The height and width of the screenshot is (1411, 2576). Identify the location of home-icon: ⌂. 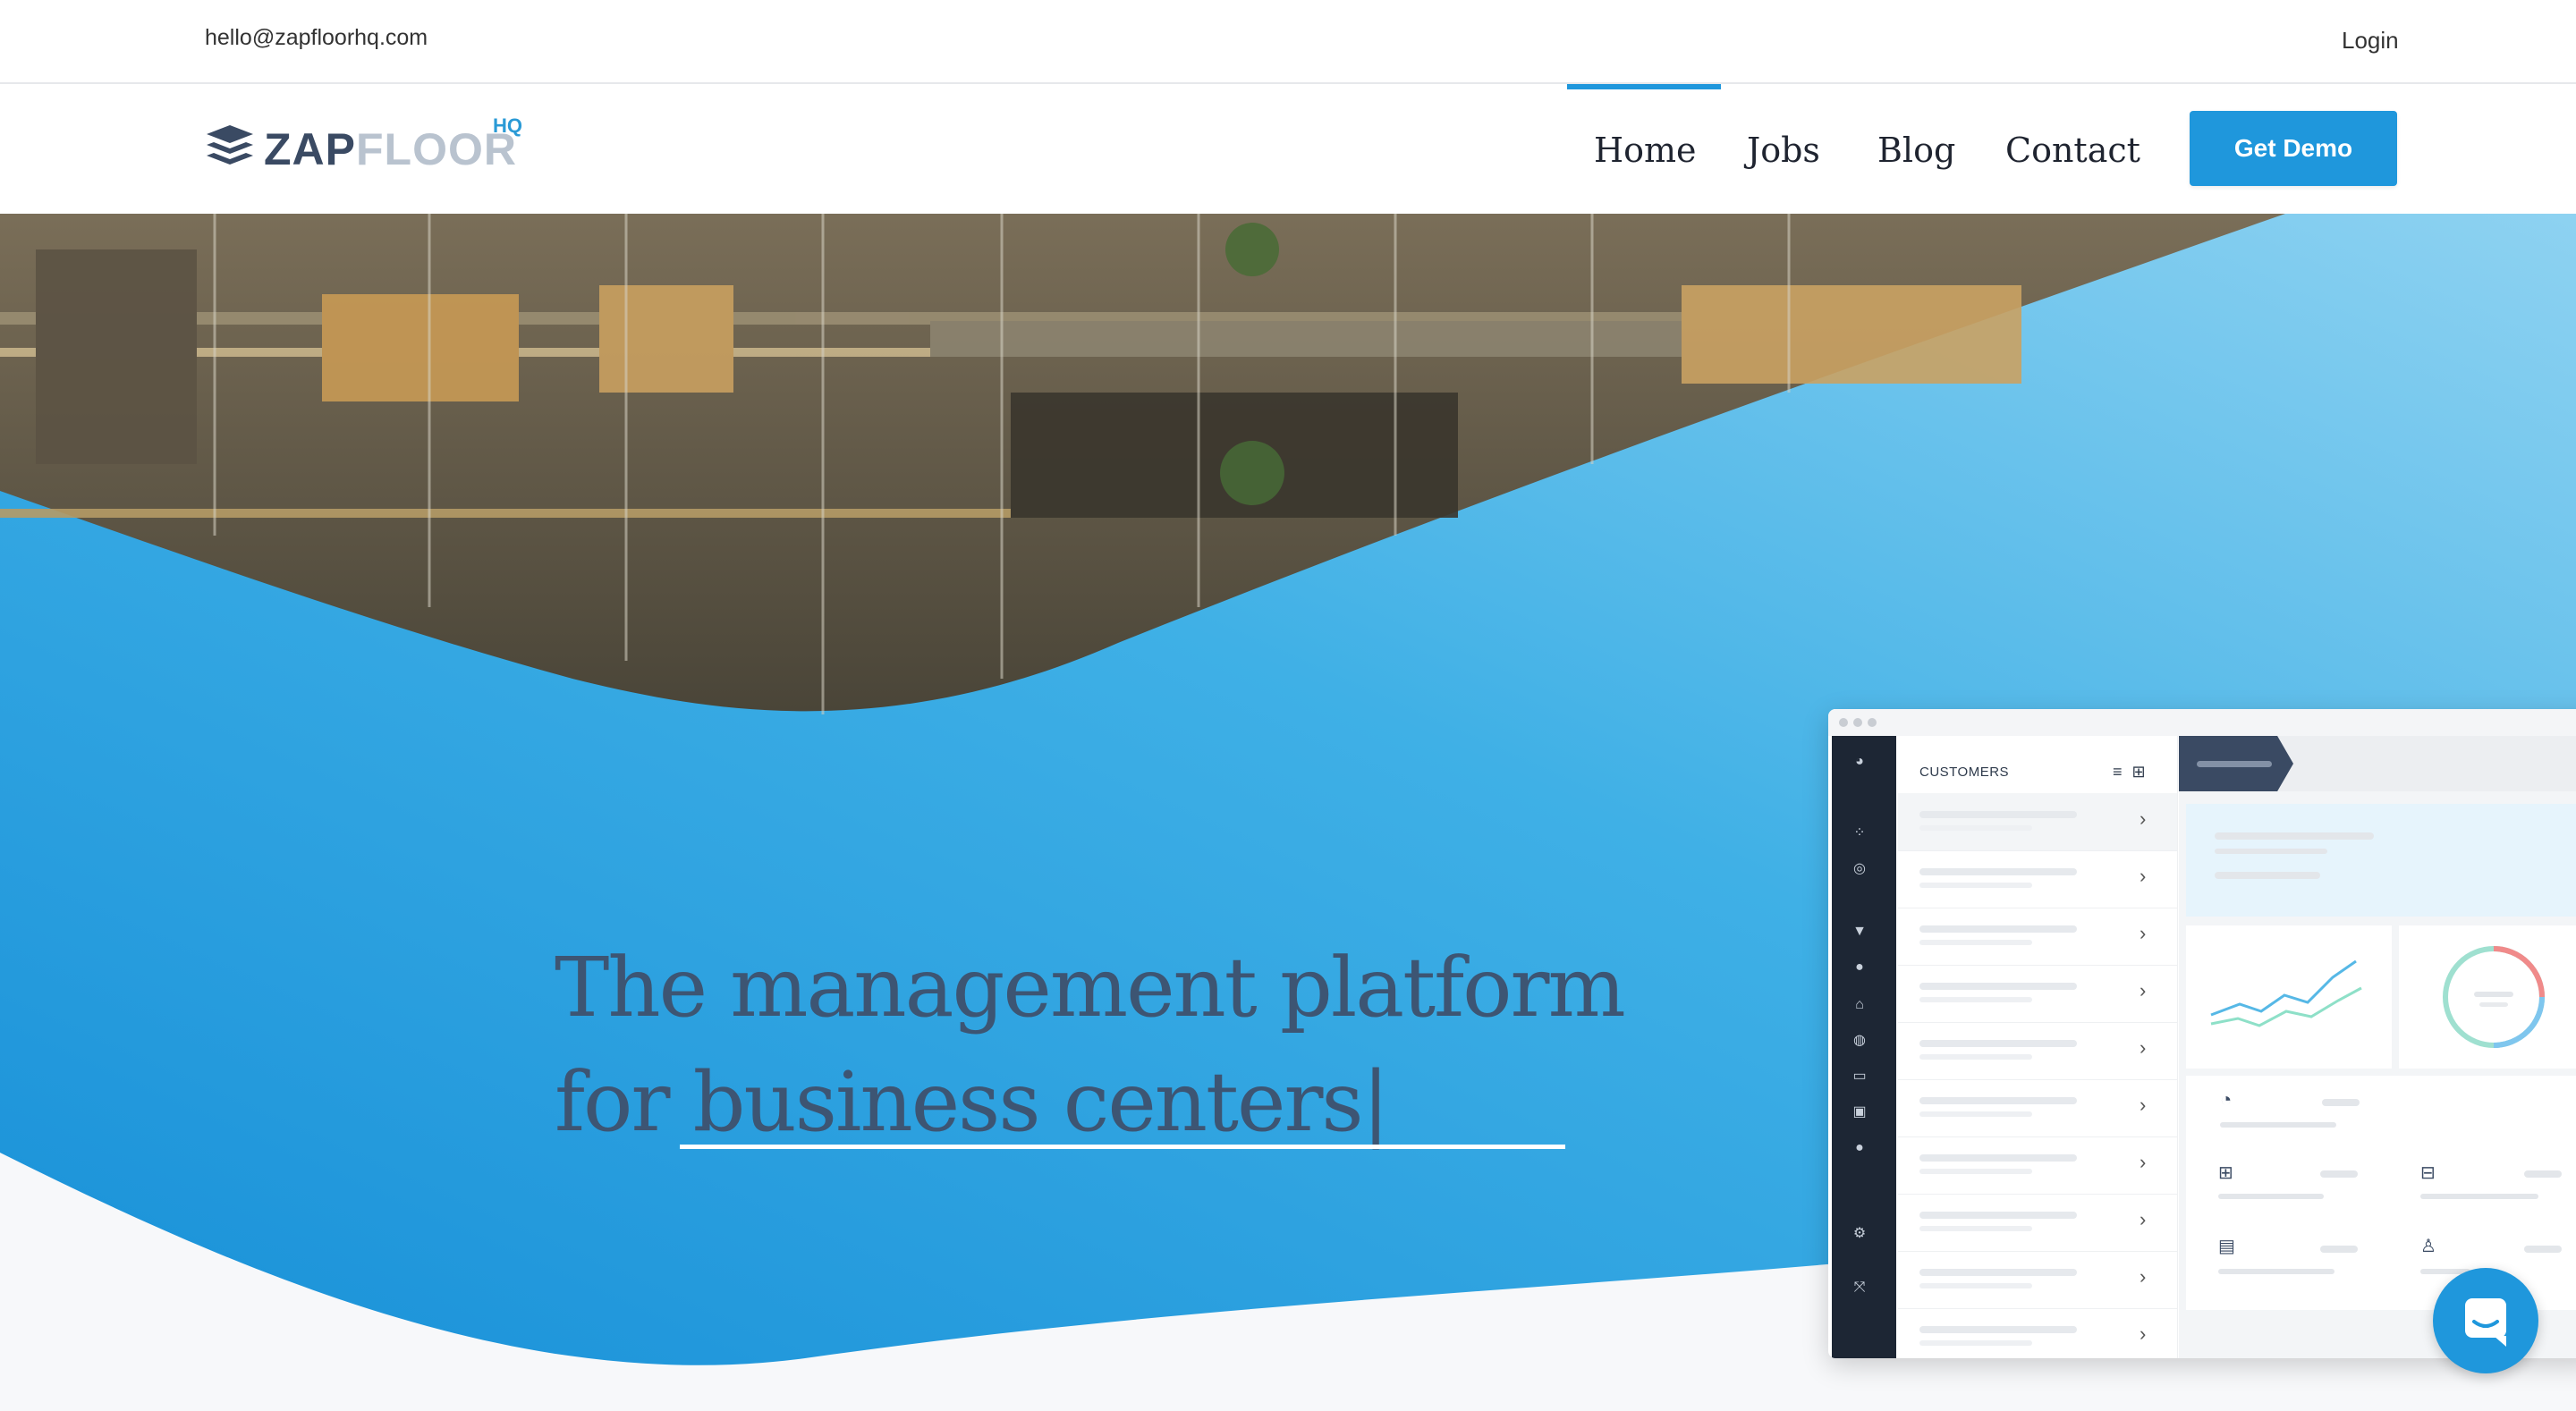
(1859, 1005).